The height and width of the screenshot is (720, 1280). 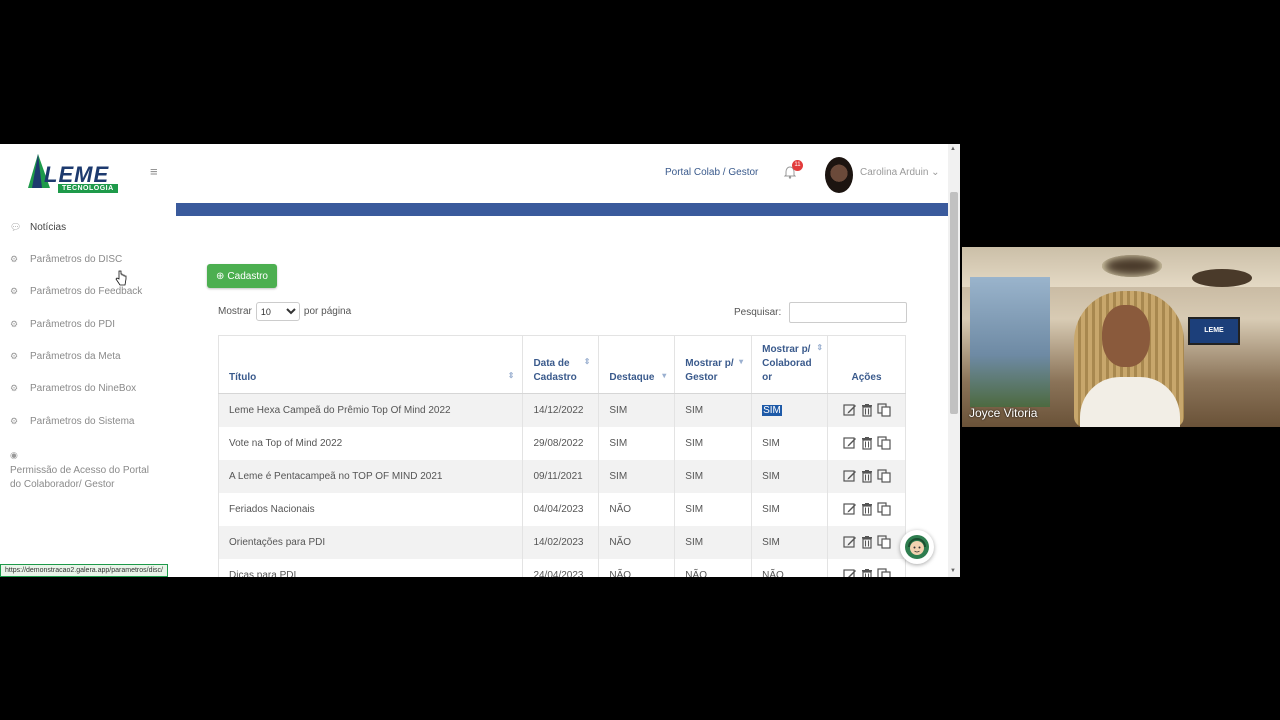 I want to click on sidebar-item-meta: ⚙ Parâmetros da Meta, so click(x=65, y=356).